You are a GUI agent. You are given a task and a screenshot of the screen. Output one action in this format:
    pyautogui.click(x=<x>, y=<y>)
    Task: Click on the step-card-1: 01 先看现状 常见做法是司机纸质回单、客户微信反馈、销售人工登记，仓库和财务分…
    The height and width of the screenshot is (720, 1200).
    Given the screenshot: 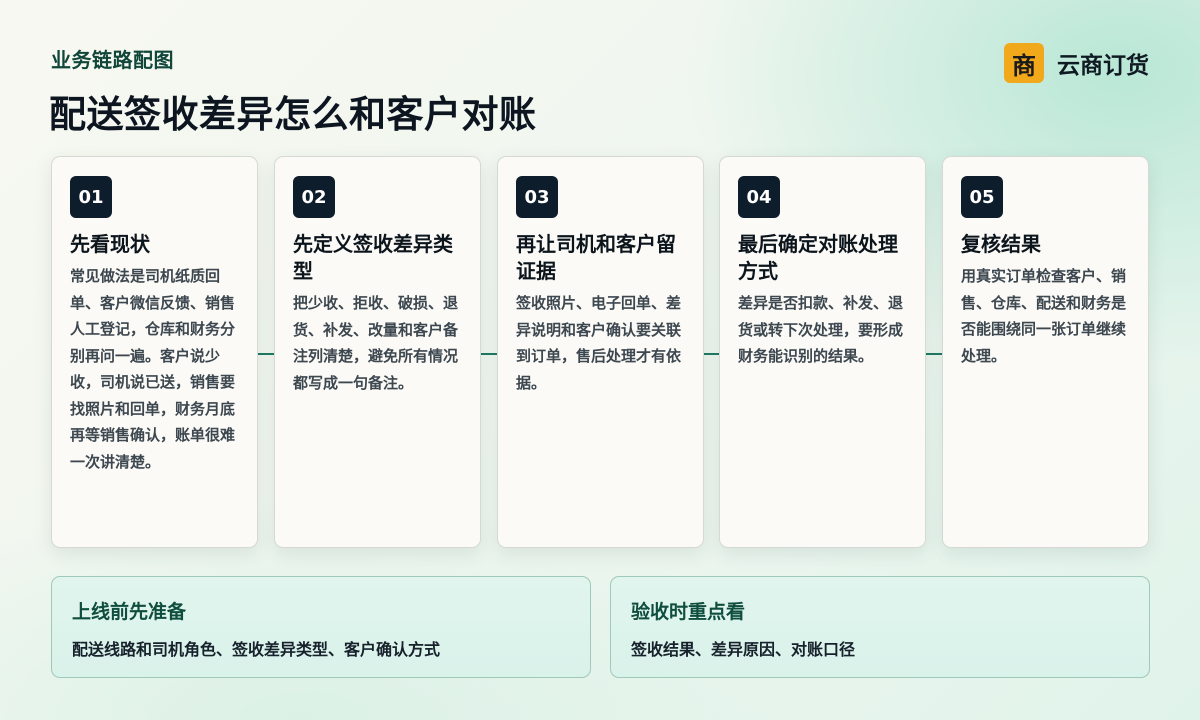 What is the action you would take?
    pyautogui.click(x=154, y=352)
    